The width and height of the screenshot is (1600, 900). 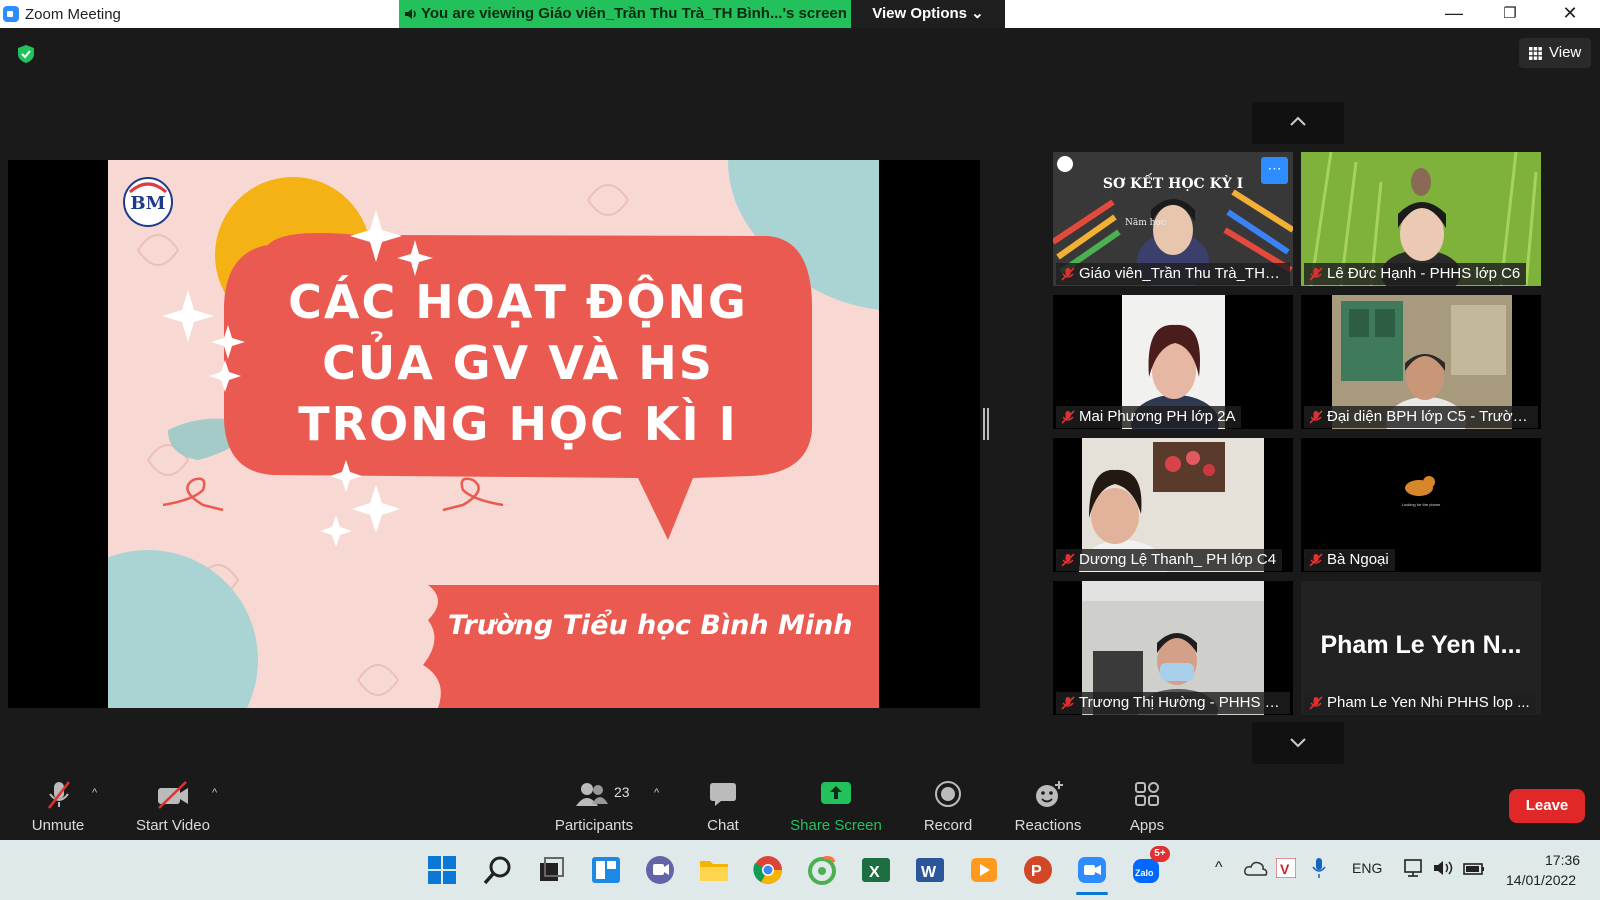 What do you see at coordinates (986, 424) in the screenshot?
I see `panel-resize-handle` at bounding box center [986, 424].